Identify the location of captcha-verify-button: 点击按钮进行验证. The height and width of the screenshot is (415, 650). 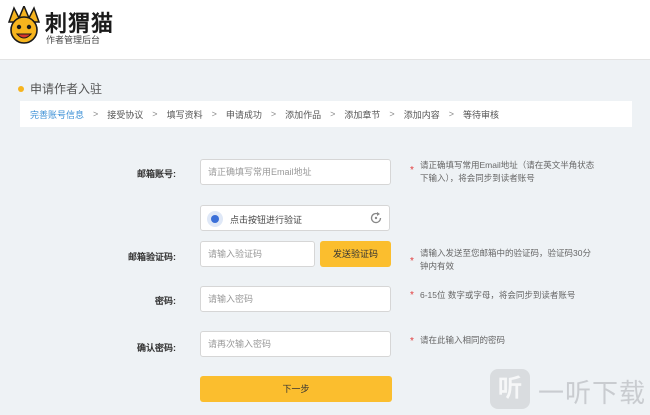
(295, 218).